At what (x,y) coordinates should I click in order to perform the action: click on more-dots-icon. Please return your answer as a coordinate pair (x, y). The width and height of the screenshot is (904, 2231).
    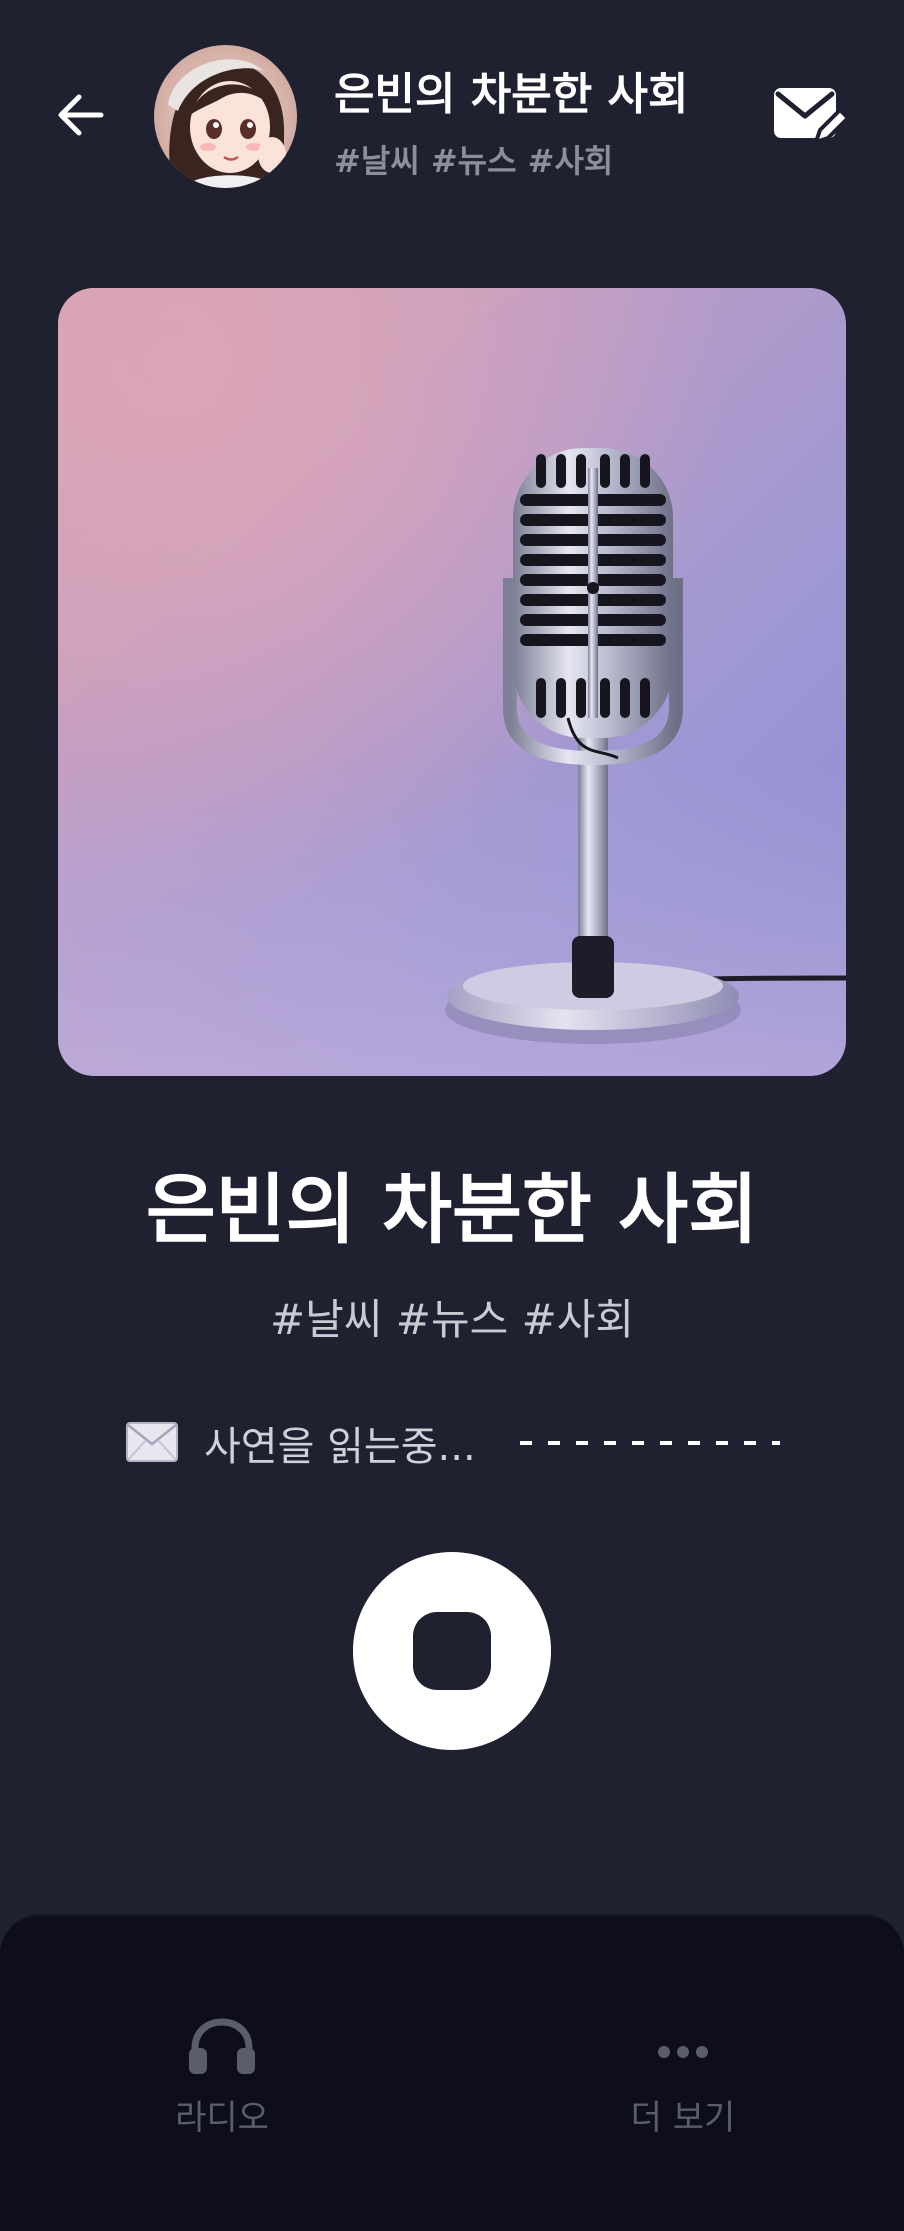
    Looking at the image, I should click on (683, 2052).